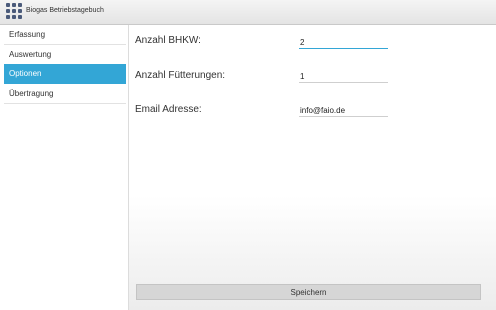 The image size is (496, 310). What do you see at coordinates (248, 12) in the screenshot?
I see `action-bar: Biogas Betriebstagebuch` at bounding box center [248, 12].